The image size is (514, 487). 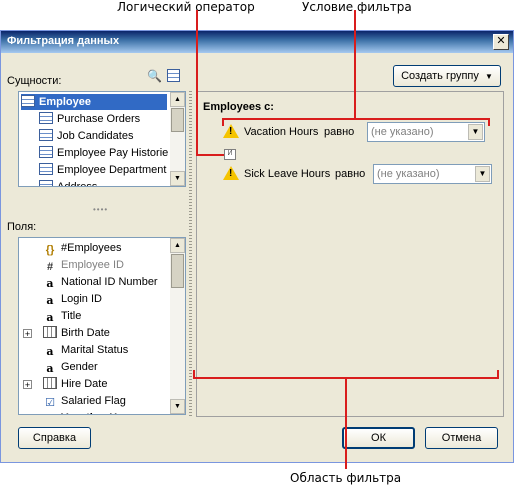 What do you see at coordinates (177, 139) in the screenshot?
I see `entities-scrollbar: ▲ ▼` at bounding box center [177, 139].